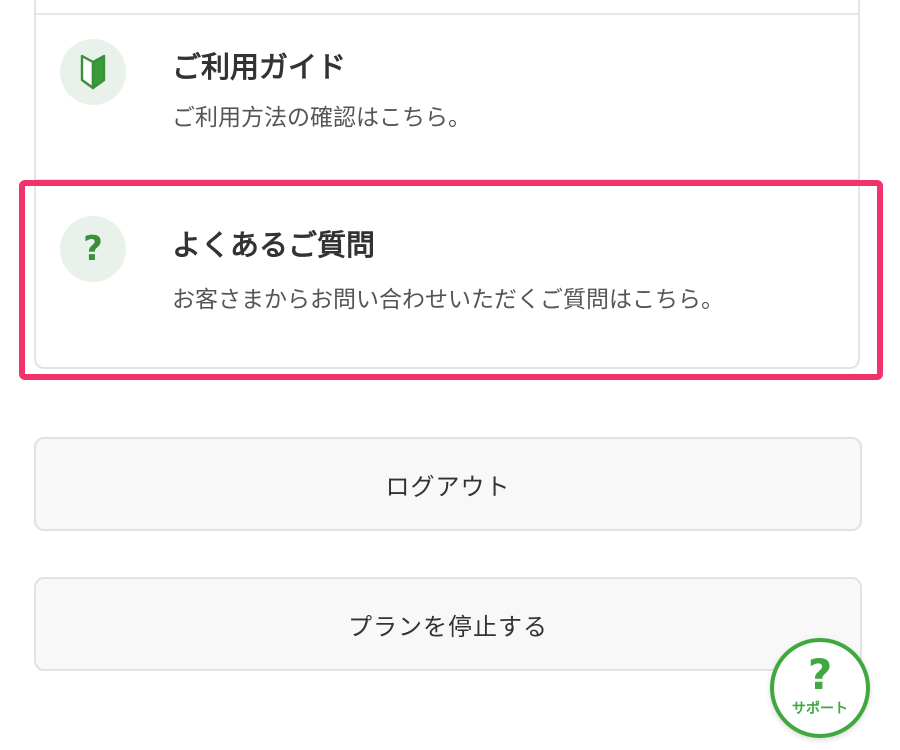 Image resolution: width=900 pixels, height=750 pixels. What do you see at coordinates (448, 624) in the screenshot?
I see `stop-plan-button: プランを停止する` at bounding box center [448, 624].